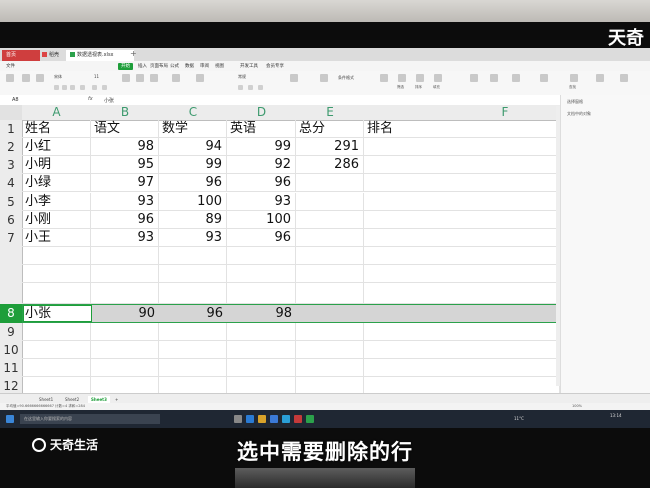  What do you see at coordinates (544, 78) in the screenshot?
I see `table-tools-icon` at bounding box center [544, 78].